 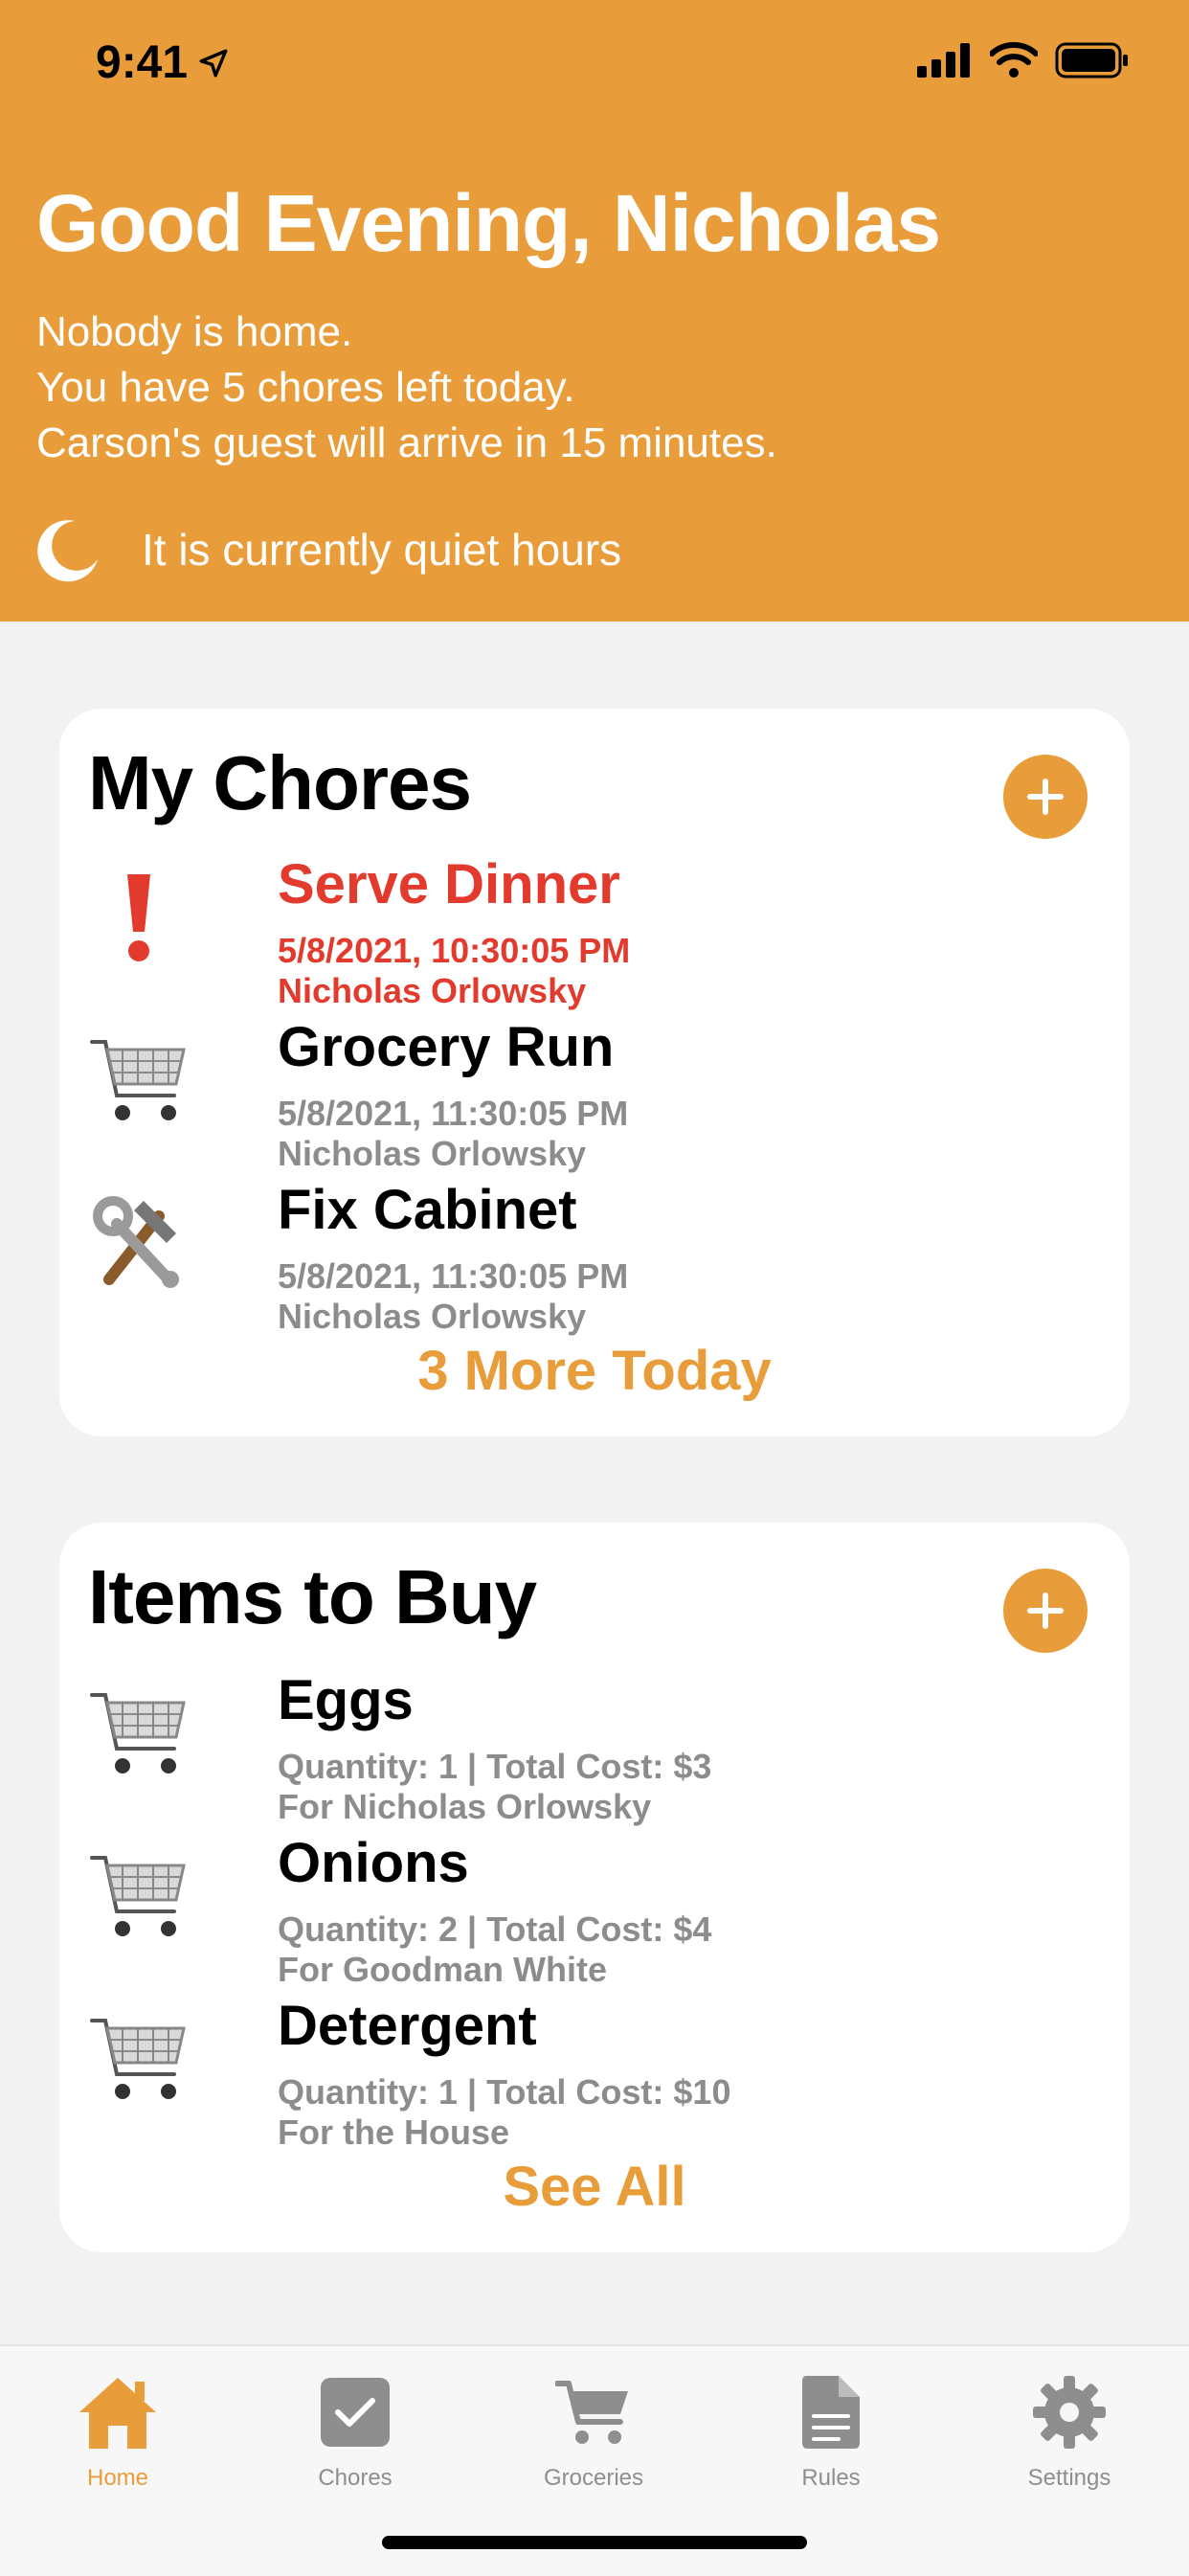 What do you see at coordinates (465, 1806) in the screenshot?
I see `item-for: For Nicholas Orlowsky` at bounding box center [465, 1806].